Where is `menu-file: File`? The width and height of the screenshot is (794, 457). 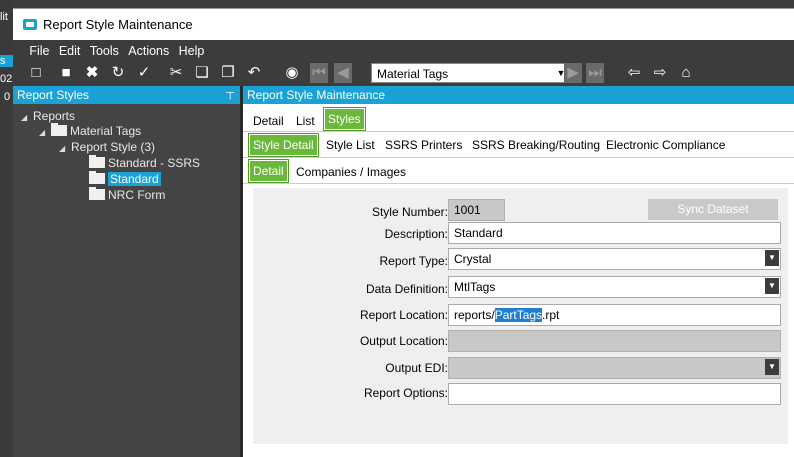
menu-file: File is located at coordinates (39, 49).